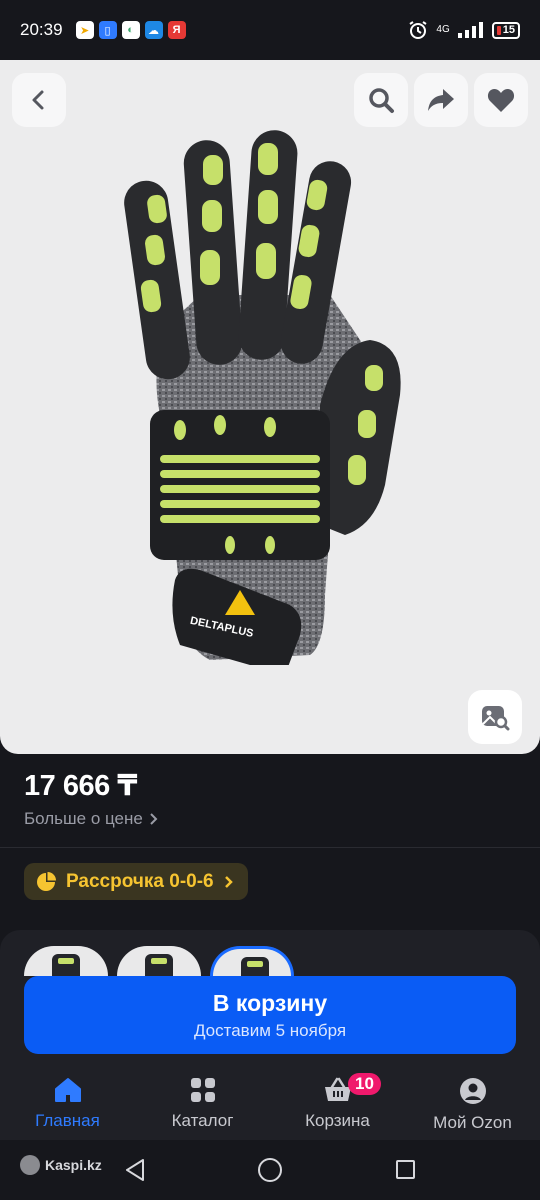 The width and height of the screenshot is (540, 1200). Describe the element at coordinates (270, 847) in the screenshot. I see `divider` at that location.